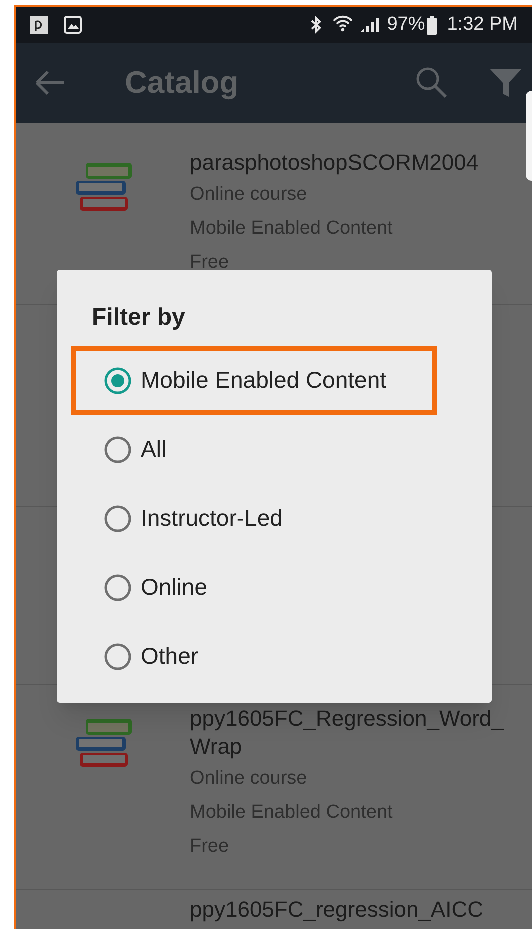 This screenshot has height=929, width=532. Describe the element at coordinates (406, 24) in the screenshot. I see `battery-percentage: 97%` at that location.